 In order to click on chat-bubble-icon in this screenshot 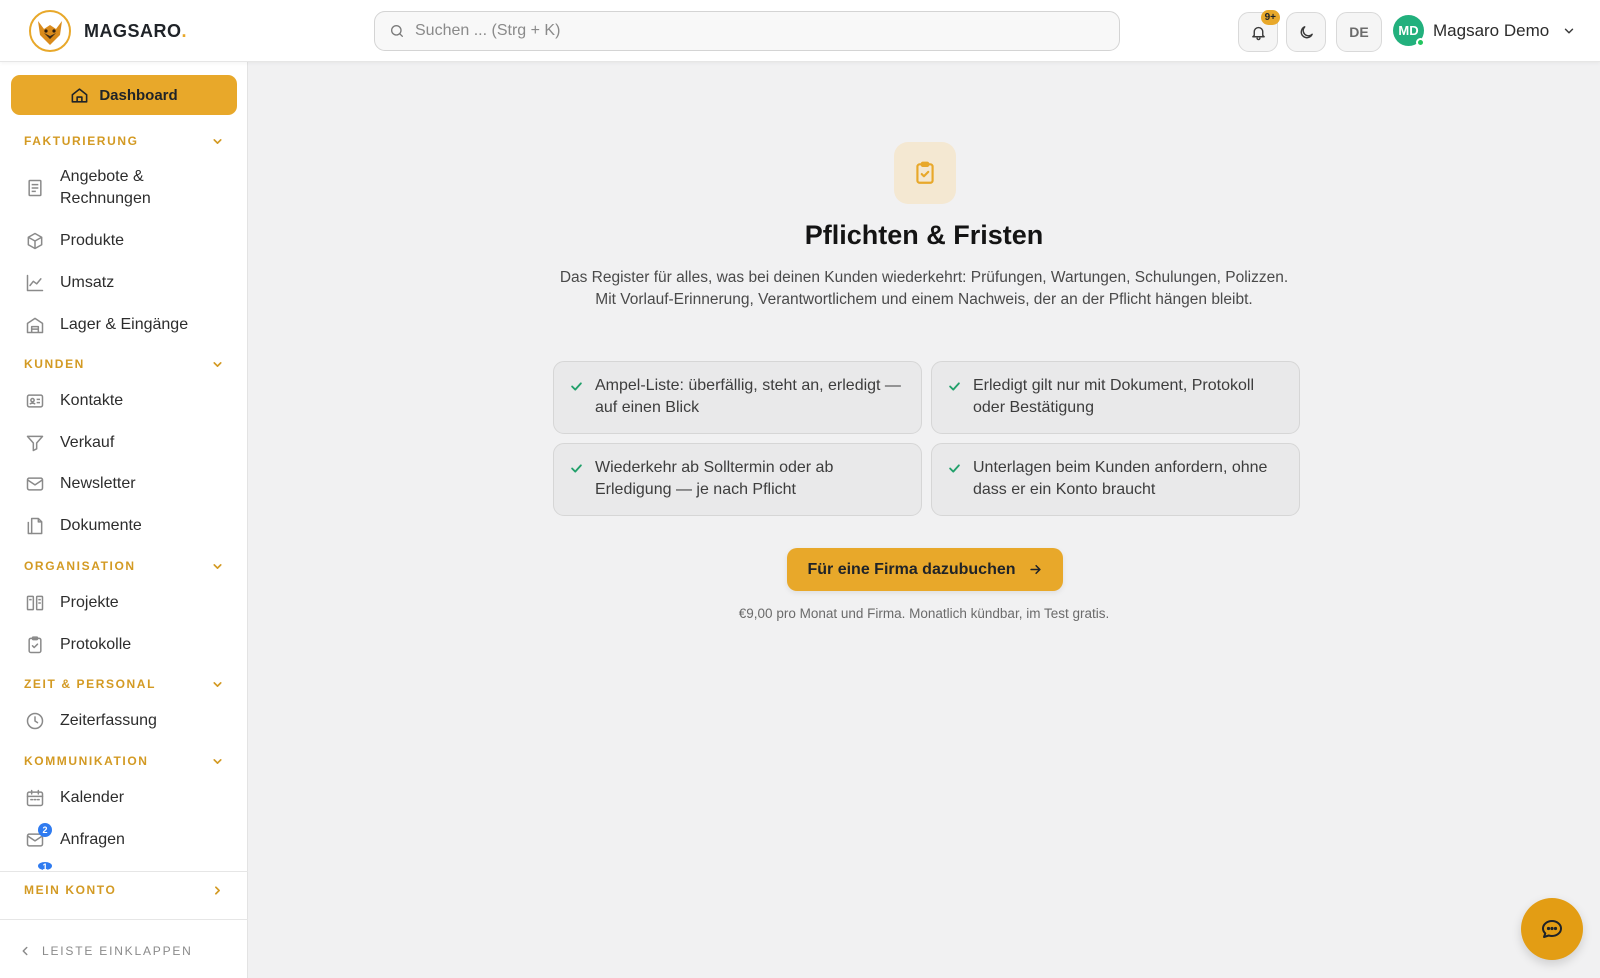, I will do `click(1552, 929)`.